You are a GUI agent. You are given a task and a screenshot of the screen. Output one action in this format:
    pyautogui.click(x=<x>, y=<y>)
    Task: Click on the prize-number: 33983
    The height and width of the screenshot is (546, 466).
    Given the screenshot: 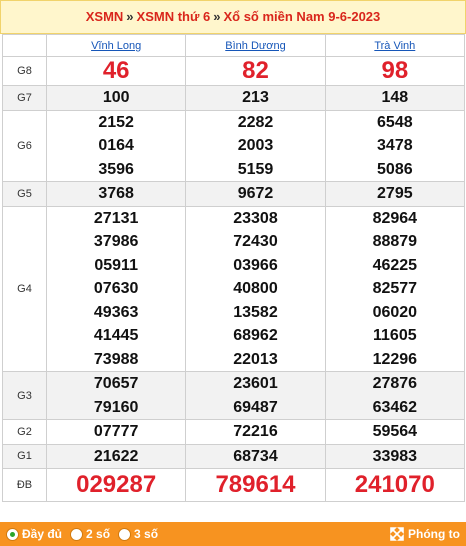 What is the action you would take?
    pyautogui.click(x=395, y=456)
    